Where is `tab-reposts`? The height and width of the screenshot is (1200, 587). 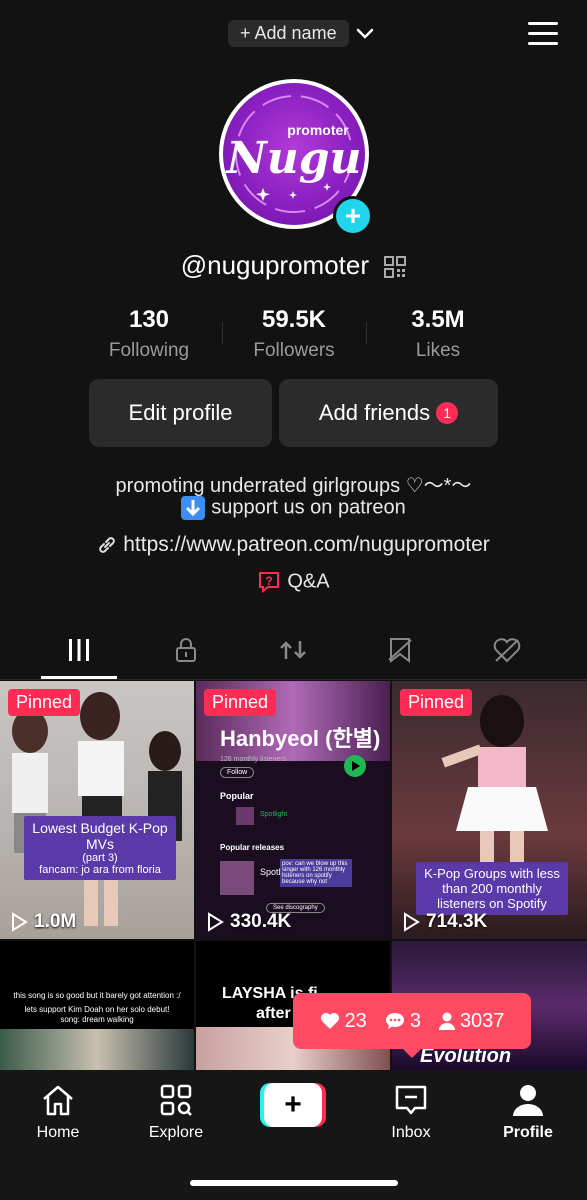
tab-reposts is located at coordinates (293, 650).